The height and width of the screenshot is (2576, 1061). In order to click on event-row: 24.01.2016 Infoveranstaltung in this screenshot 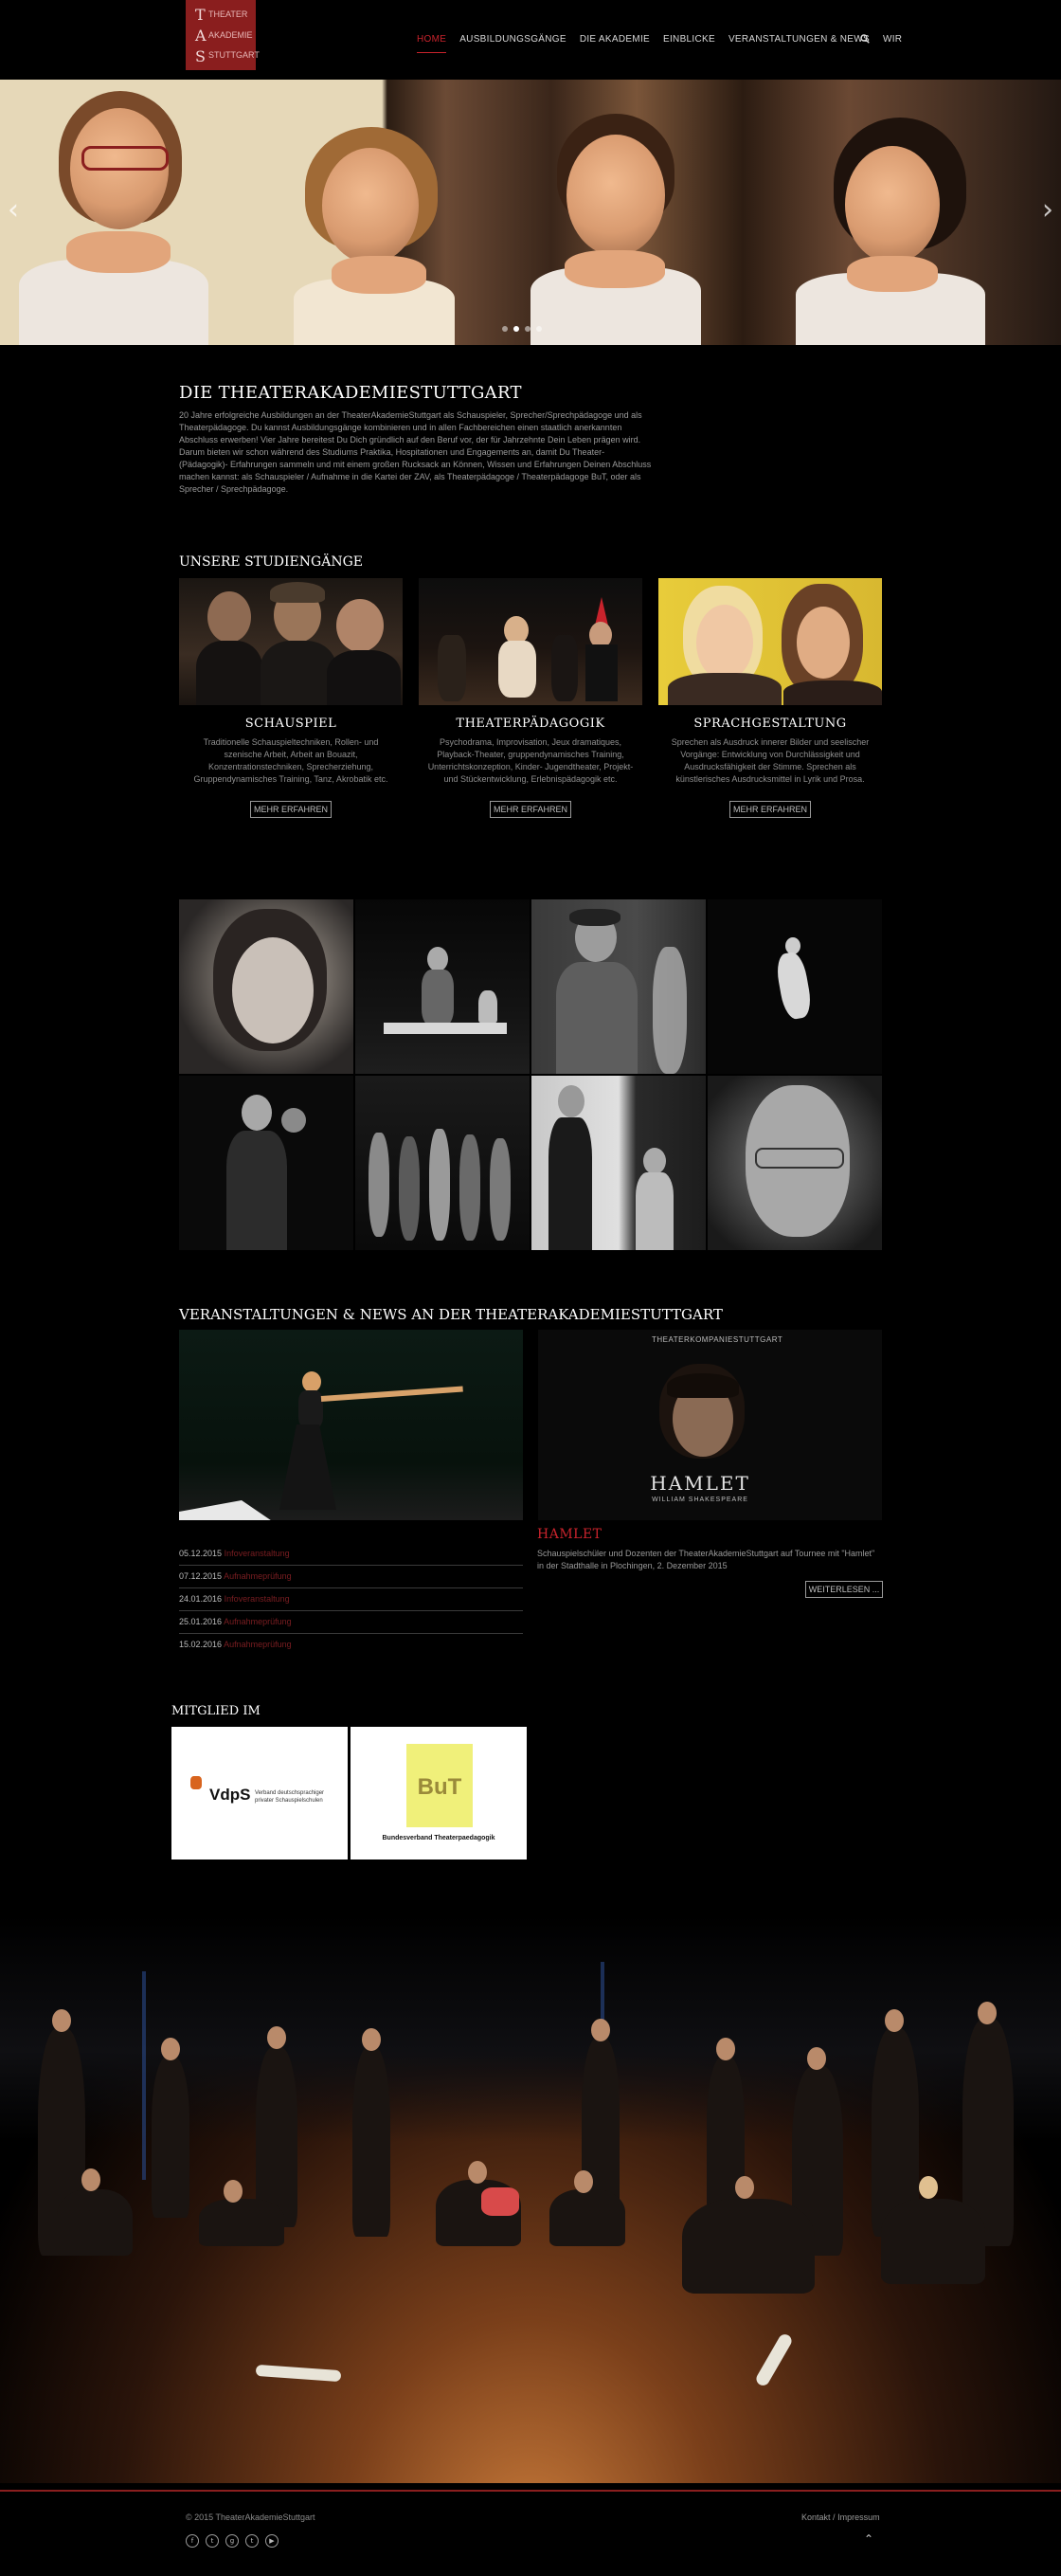, I will do `click(351, 1599)`.